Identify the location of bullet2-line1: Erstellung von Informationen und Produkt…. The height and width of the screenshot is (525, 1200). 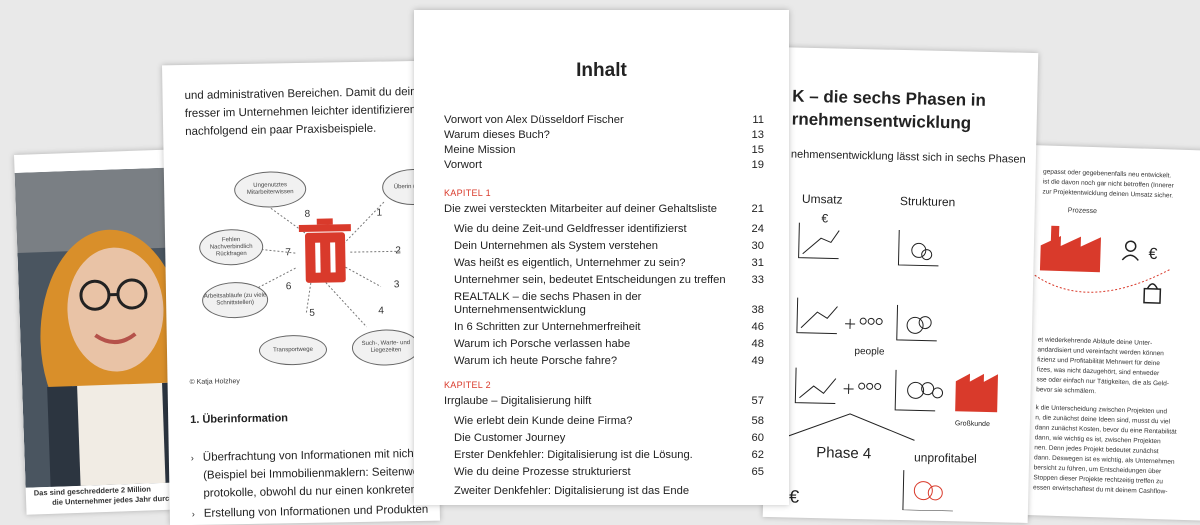
(316, 512).